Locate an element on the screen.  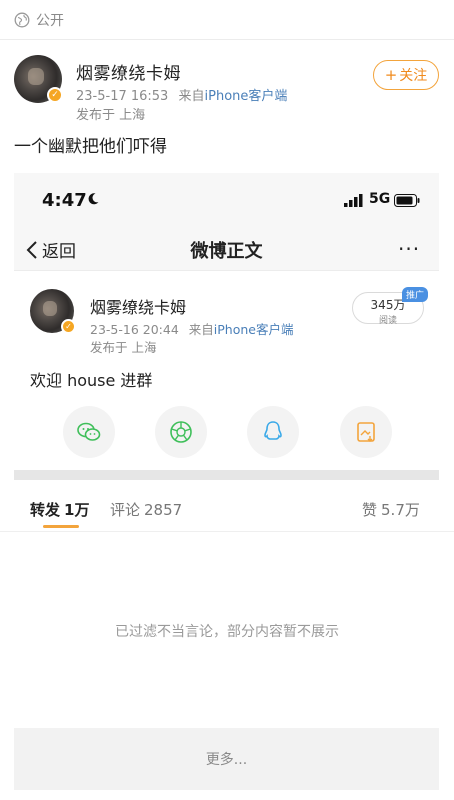
interaction-tabs: 转发 1万 评论 2857 赞 5.7万 is located at coordinates (227, 511).